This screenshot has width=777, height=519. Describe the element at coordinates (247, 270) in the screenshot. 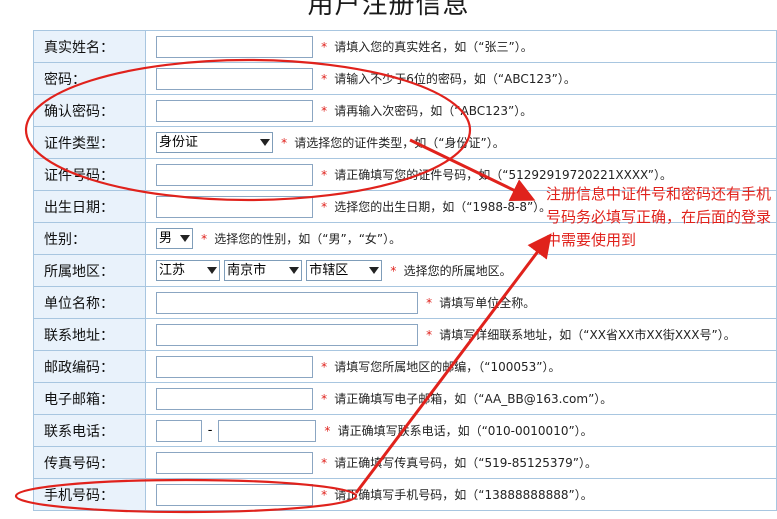

I see `city-selected: 南京市` at that location.